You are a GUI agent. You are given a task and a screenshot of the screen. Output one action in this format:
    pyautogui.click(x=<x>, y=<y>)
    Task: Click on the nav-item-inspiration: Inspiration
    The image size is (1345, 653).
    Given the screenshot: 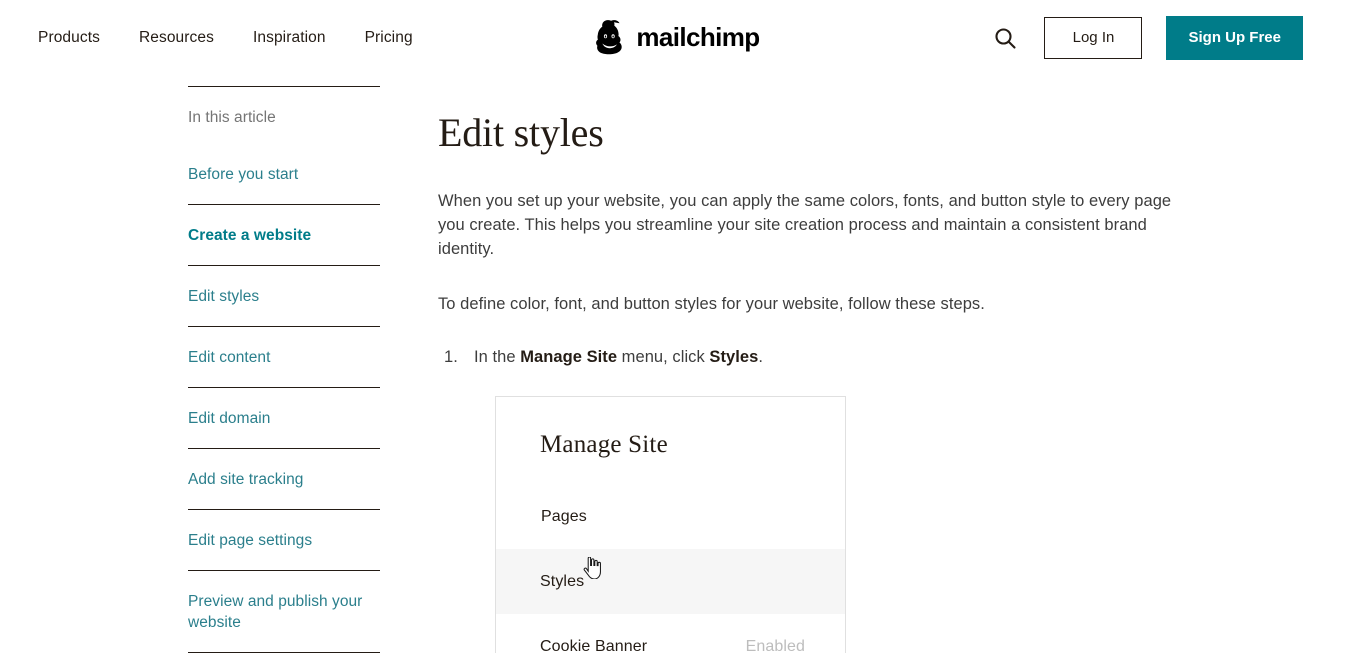 What is the action you would take?
    pyautogui.click(x=289, y=38)
    